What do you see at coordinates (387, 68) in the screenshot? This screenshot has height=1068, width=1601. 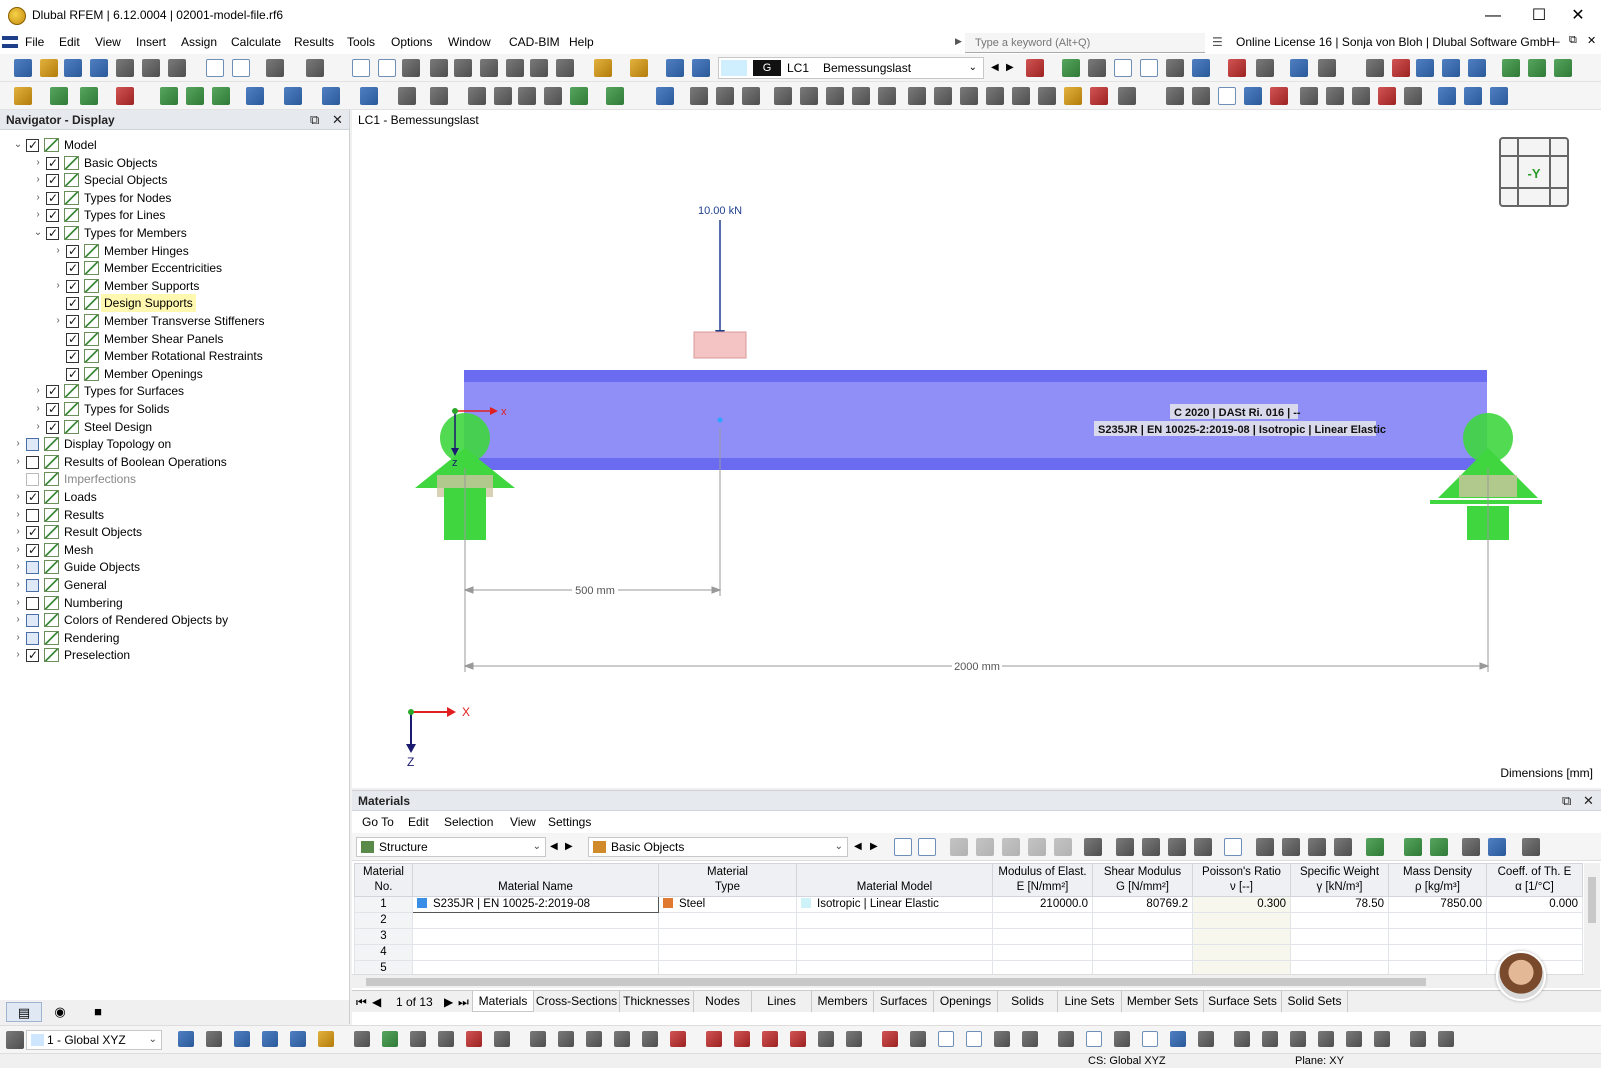 I see `table-toggle-icon` at bounding box center [387, 68].